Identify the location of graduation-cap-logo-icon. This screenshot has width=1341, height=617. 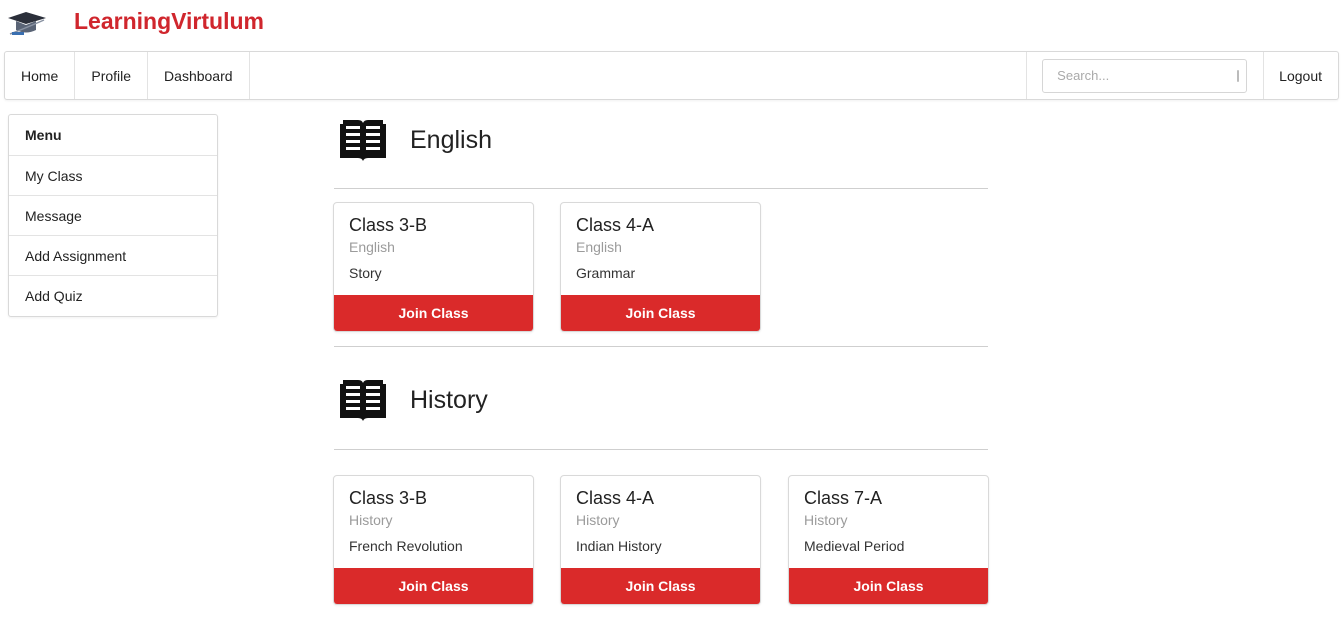
(27, 23).